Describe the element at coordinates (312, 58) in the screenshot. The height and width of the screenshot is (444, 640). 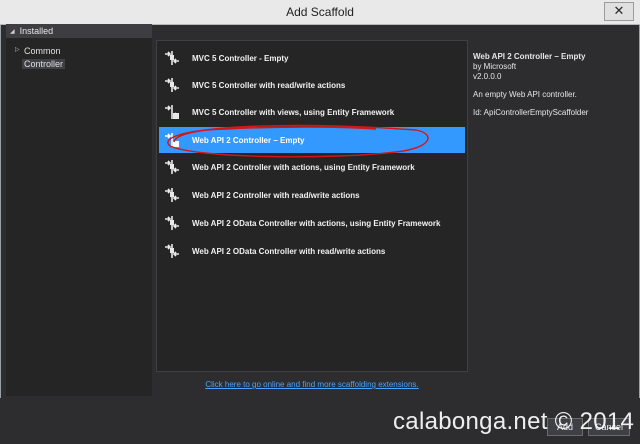
I see `scaffold-item: MVC 5 Controller - Empty` at that location.